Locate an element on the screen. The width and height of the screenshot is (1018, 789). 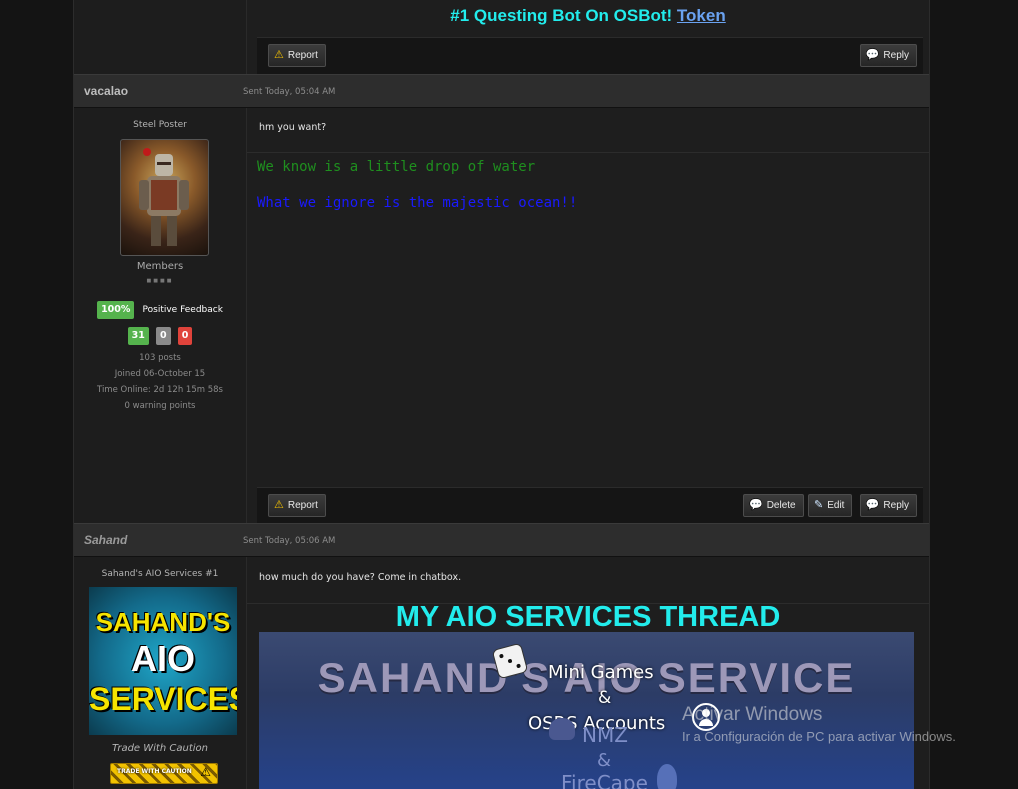
signature-line-1: We know is a little drop of water is located at coordinates (396, 167).